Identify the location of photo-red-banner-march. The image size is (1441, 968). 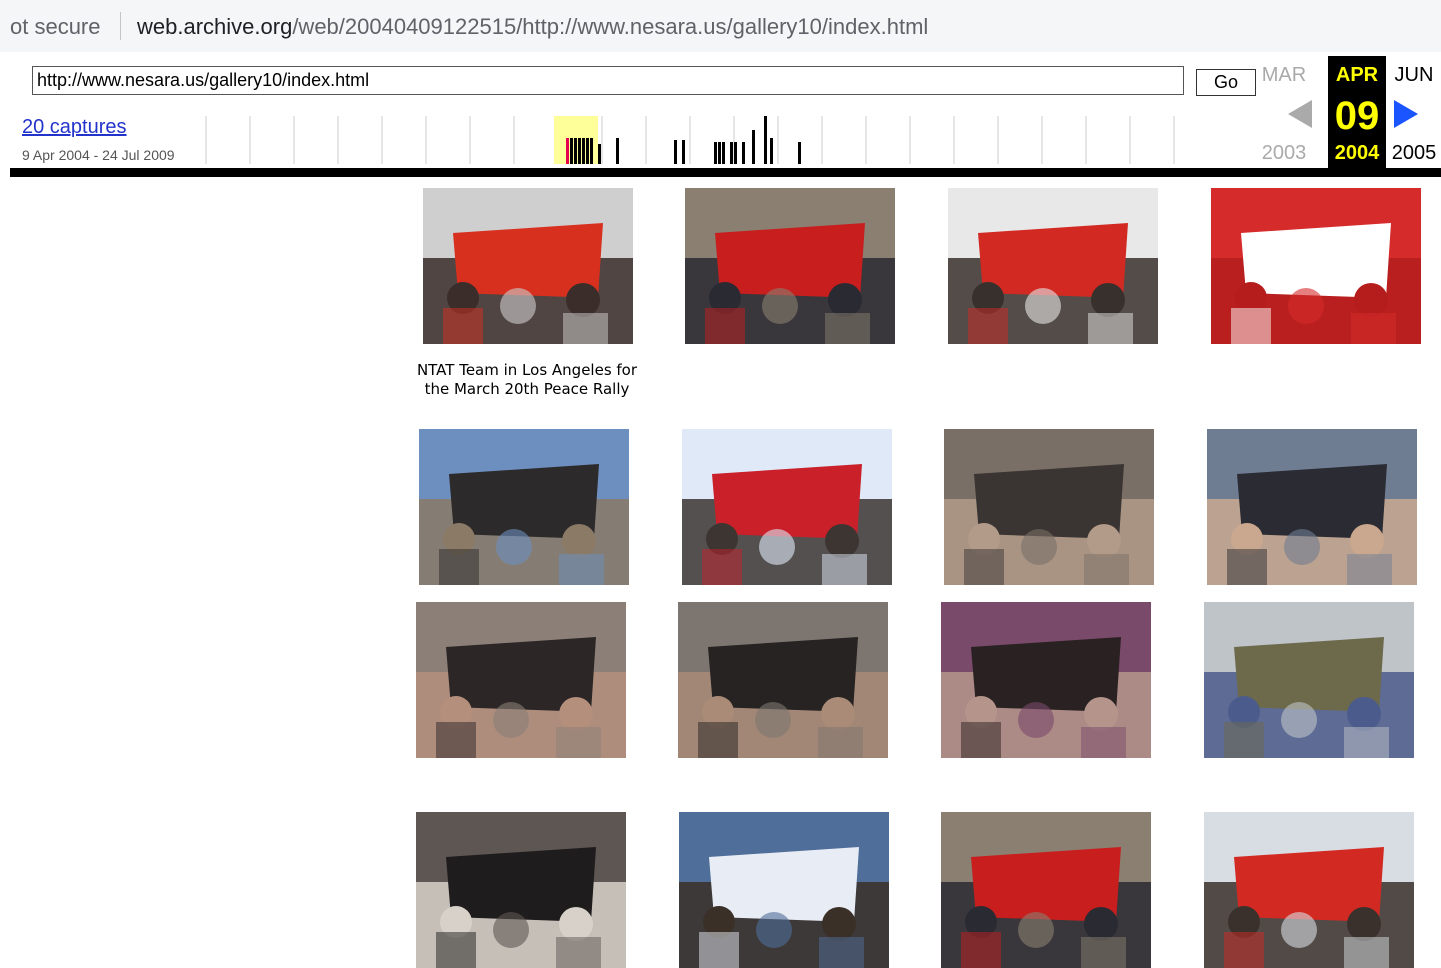
(787, 507).